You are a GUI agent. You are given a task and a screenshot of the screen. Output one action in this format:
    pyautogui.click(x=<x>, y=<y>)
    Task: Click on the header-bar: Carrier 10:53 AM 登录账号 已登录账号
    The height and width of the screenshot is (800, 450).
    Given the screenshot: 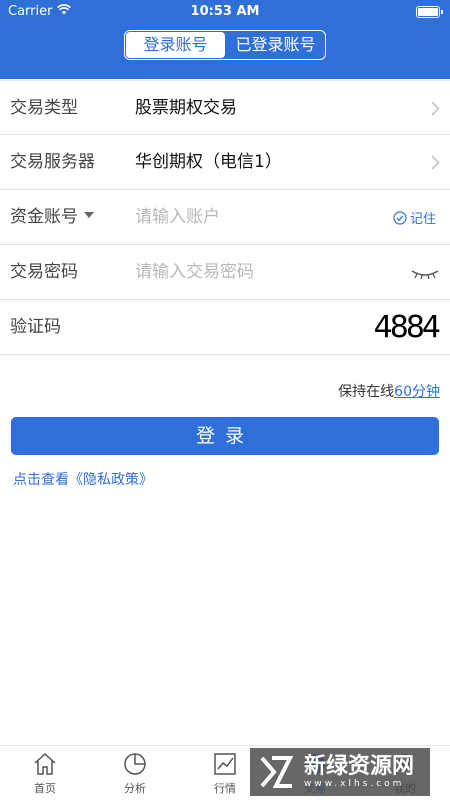 What is the action you would take?
    pyautogui.click(x=225, y=39)
    